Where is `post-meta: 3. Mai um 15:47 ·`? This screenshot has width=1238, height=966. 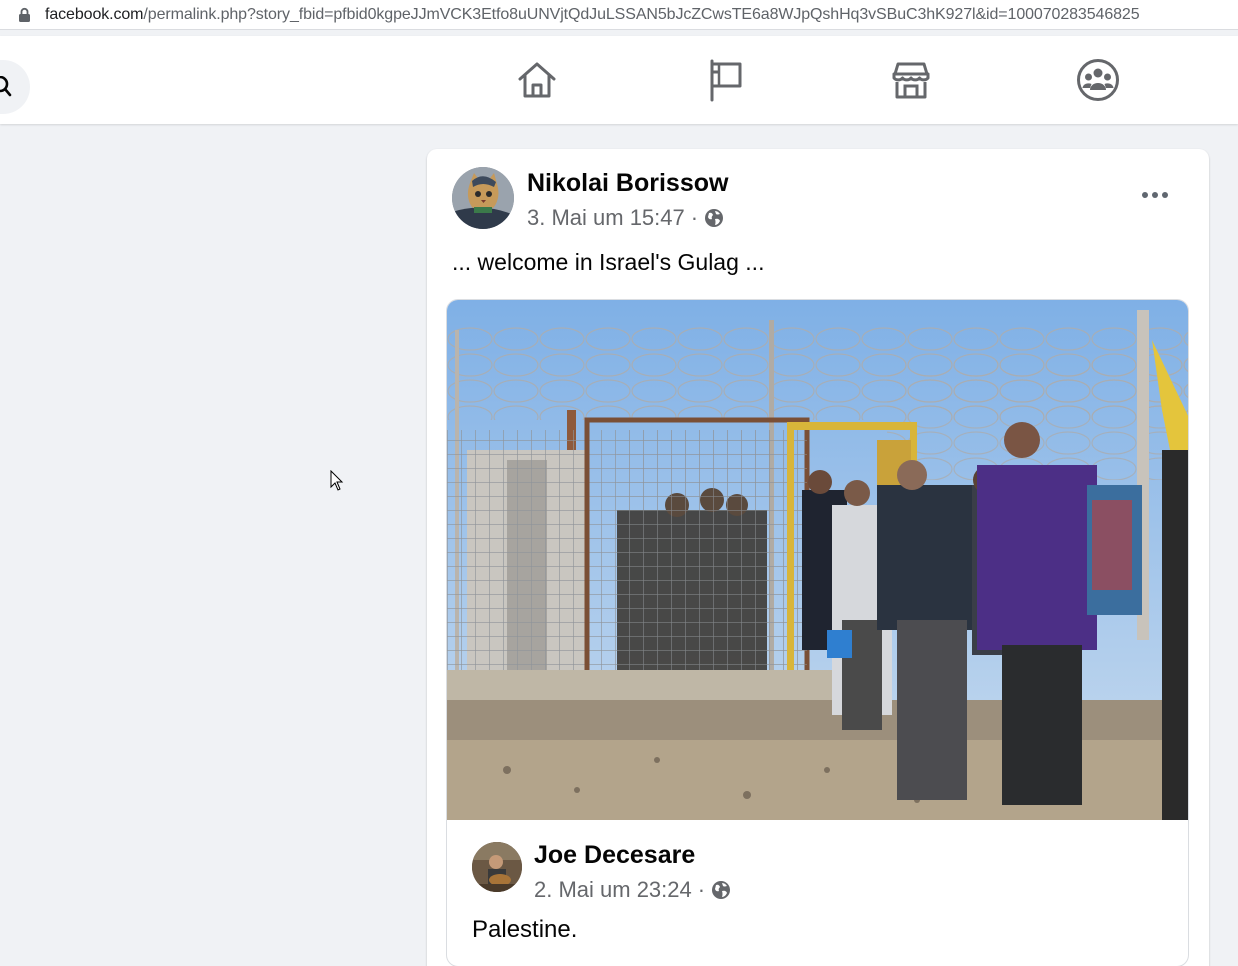 post-meta: 3. Mai um 15:47 · is located at coordinates (625, 218).